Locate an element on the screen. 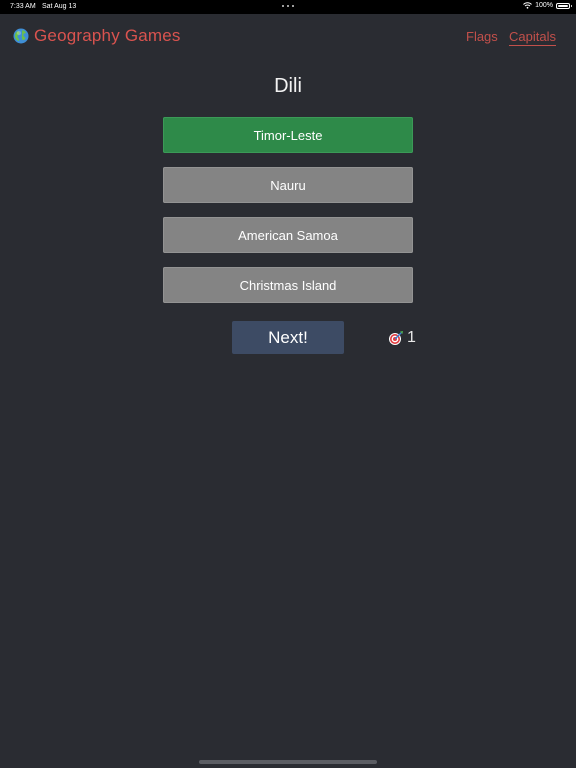 This screenshot has height=768, width=576. home-indicator is located at coordinates (288, 762).